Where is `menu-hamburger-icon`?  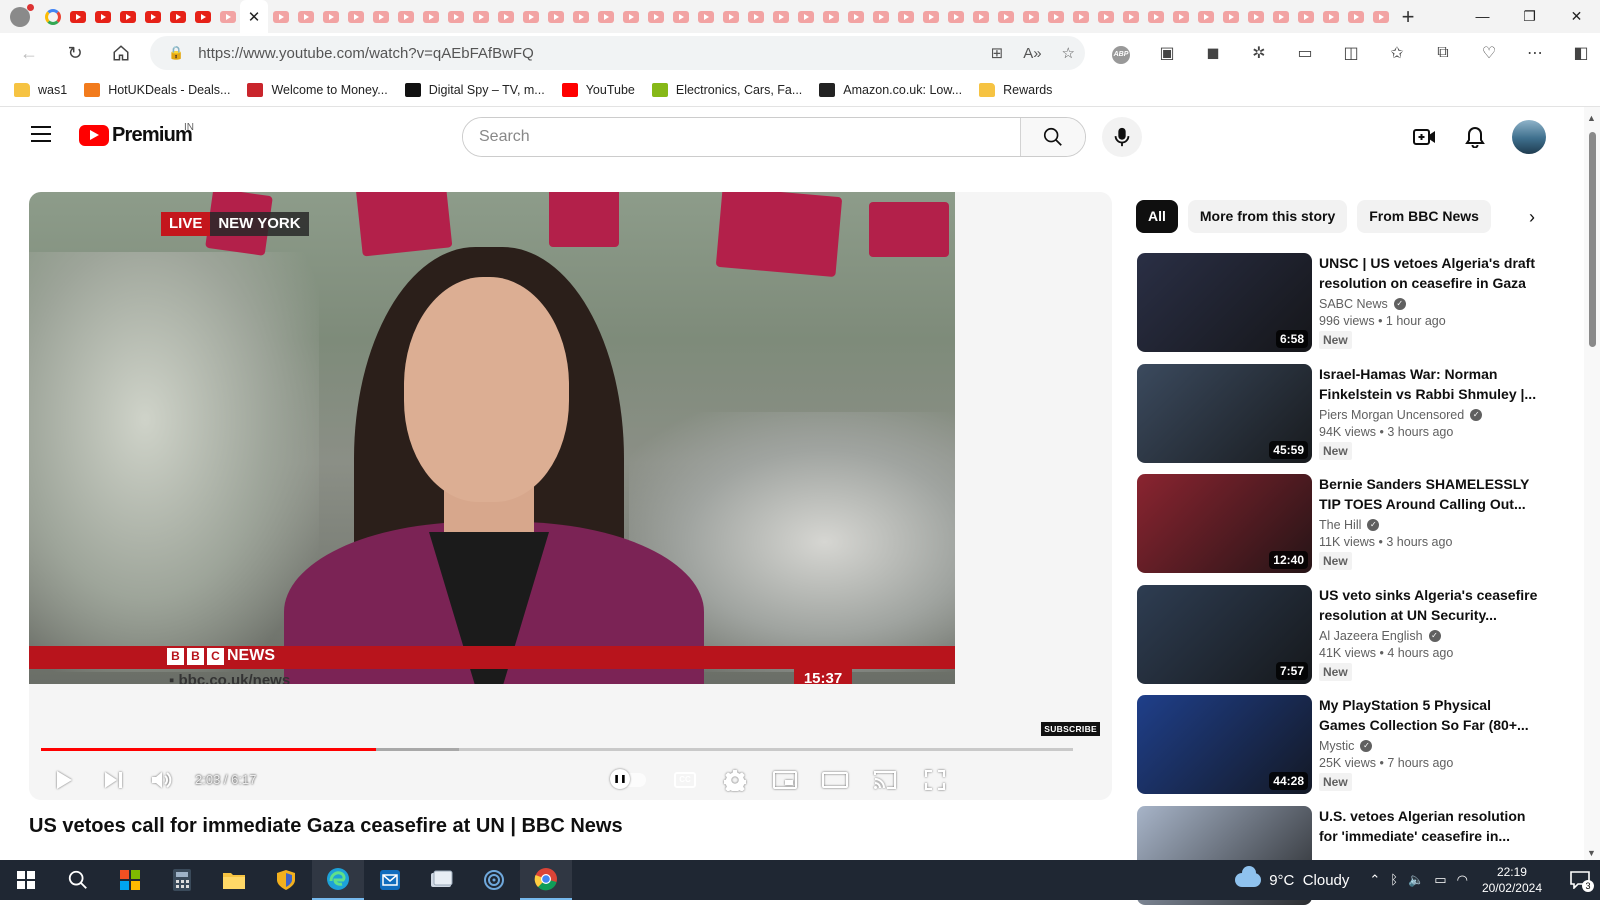 menu-hamburger-icon is located at coordinates (41, 134).